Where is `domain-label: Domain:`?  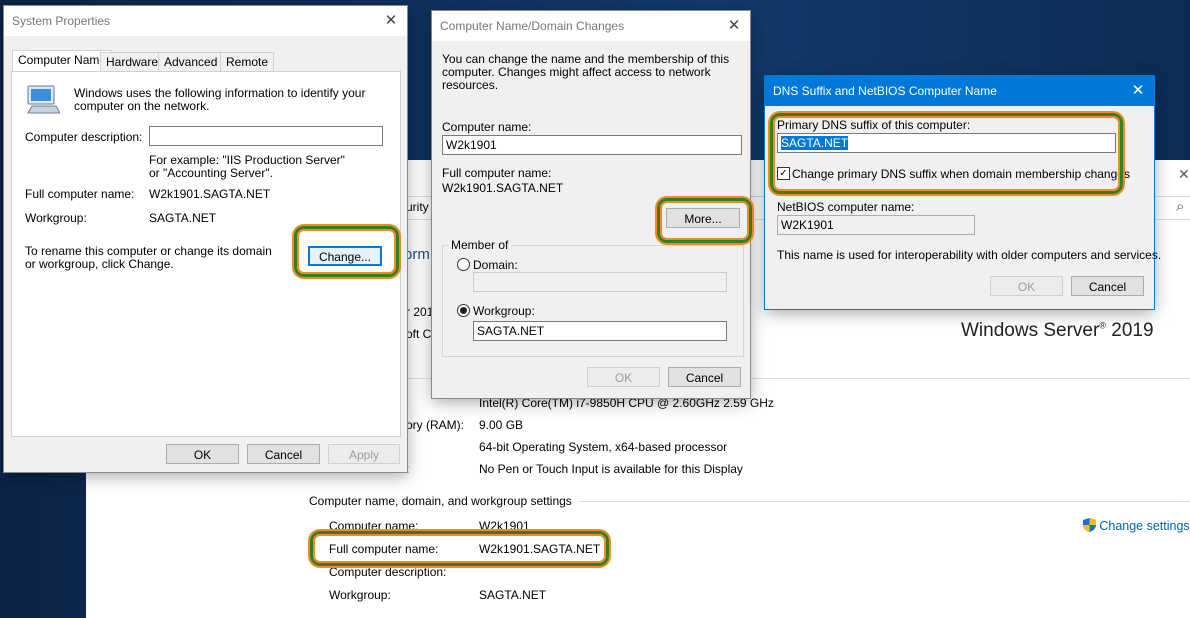
domain-label: Domain: is located at coordinates (495, 265).